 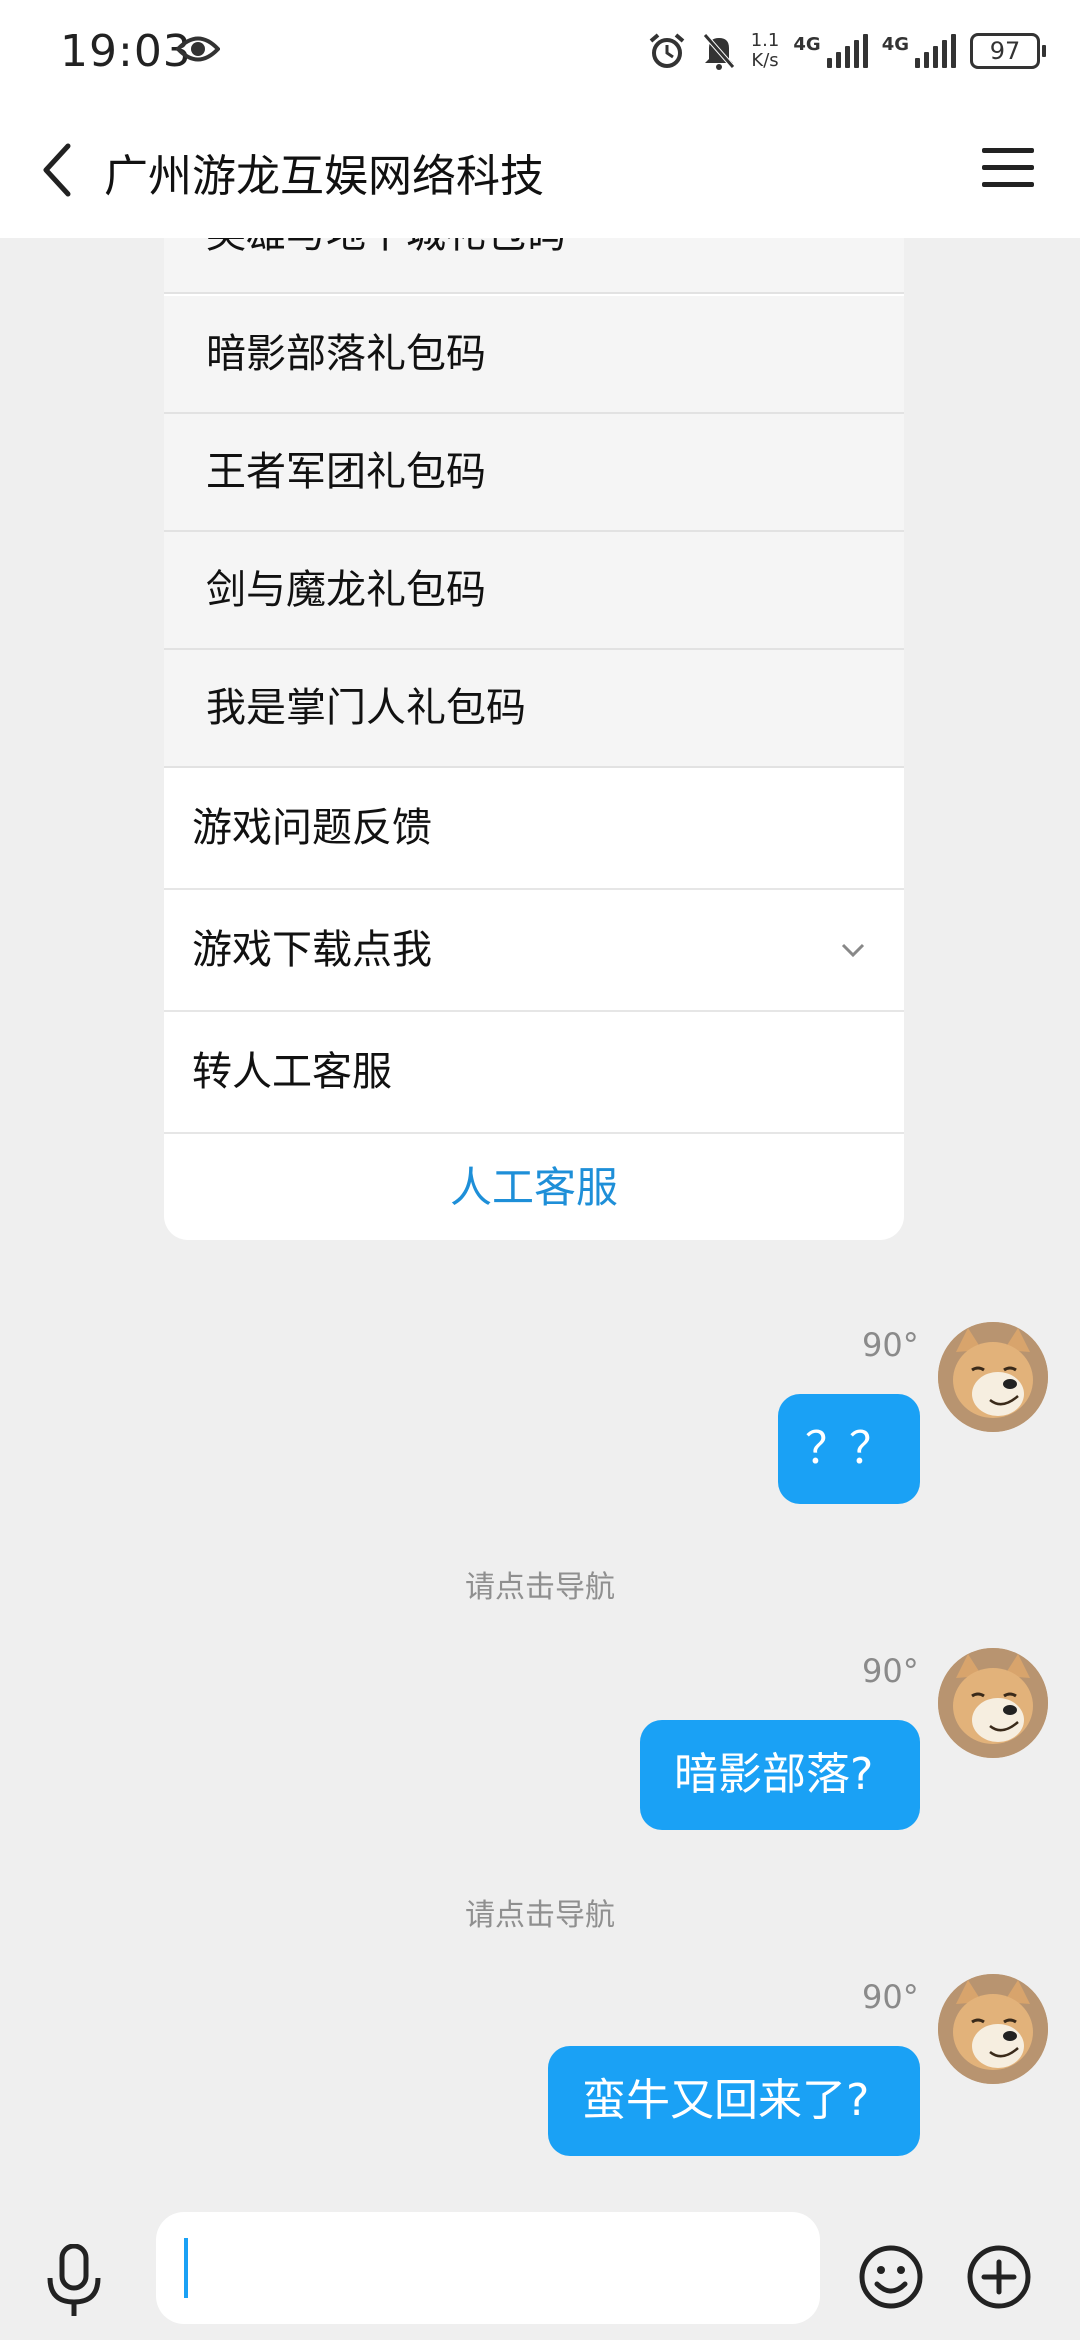 I want to click on page-title: 广州游龙互娱网络科技, so click(x=324, y=176).